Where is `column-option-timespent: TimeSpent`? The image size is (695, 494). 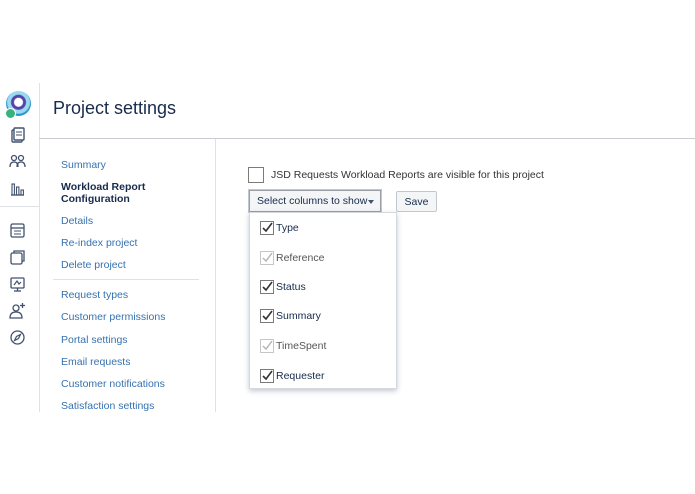
column-option-timespent: TimeSpent is located at coordinates (325, 347).